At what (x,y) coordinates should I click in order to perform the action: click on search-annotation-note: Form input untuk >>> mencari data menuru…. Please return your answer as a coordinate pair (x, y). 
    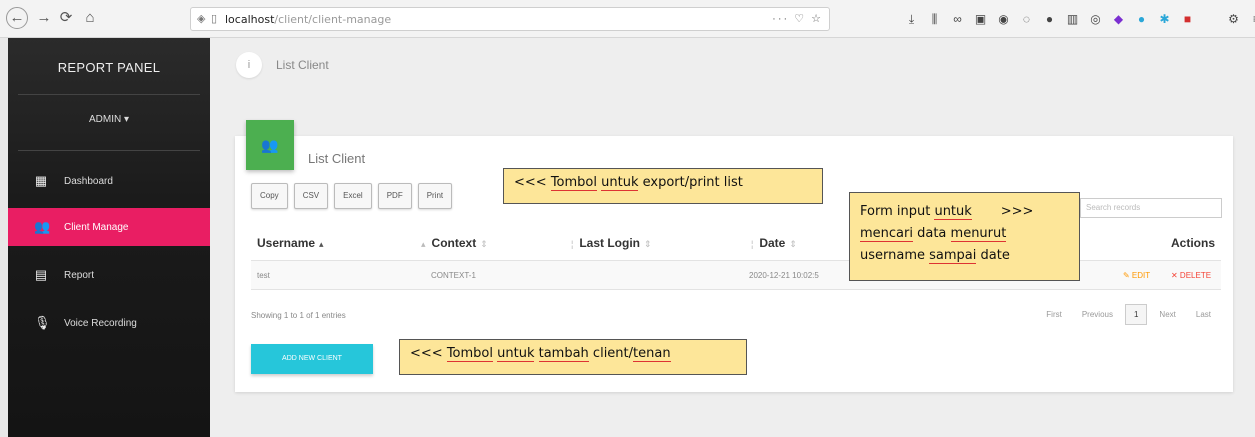
    Looking at the image, I should click on (964, 236).